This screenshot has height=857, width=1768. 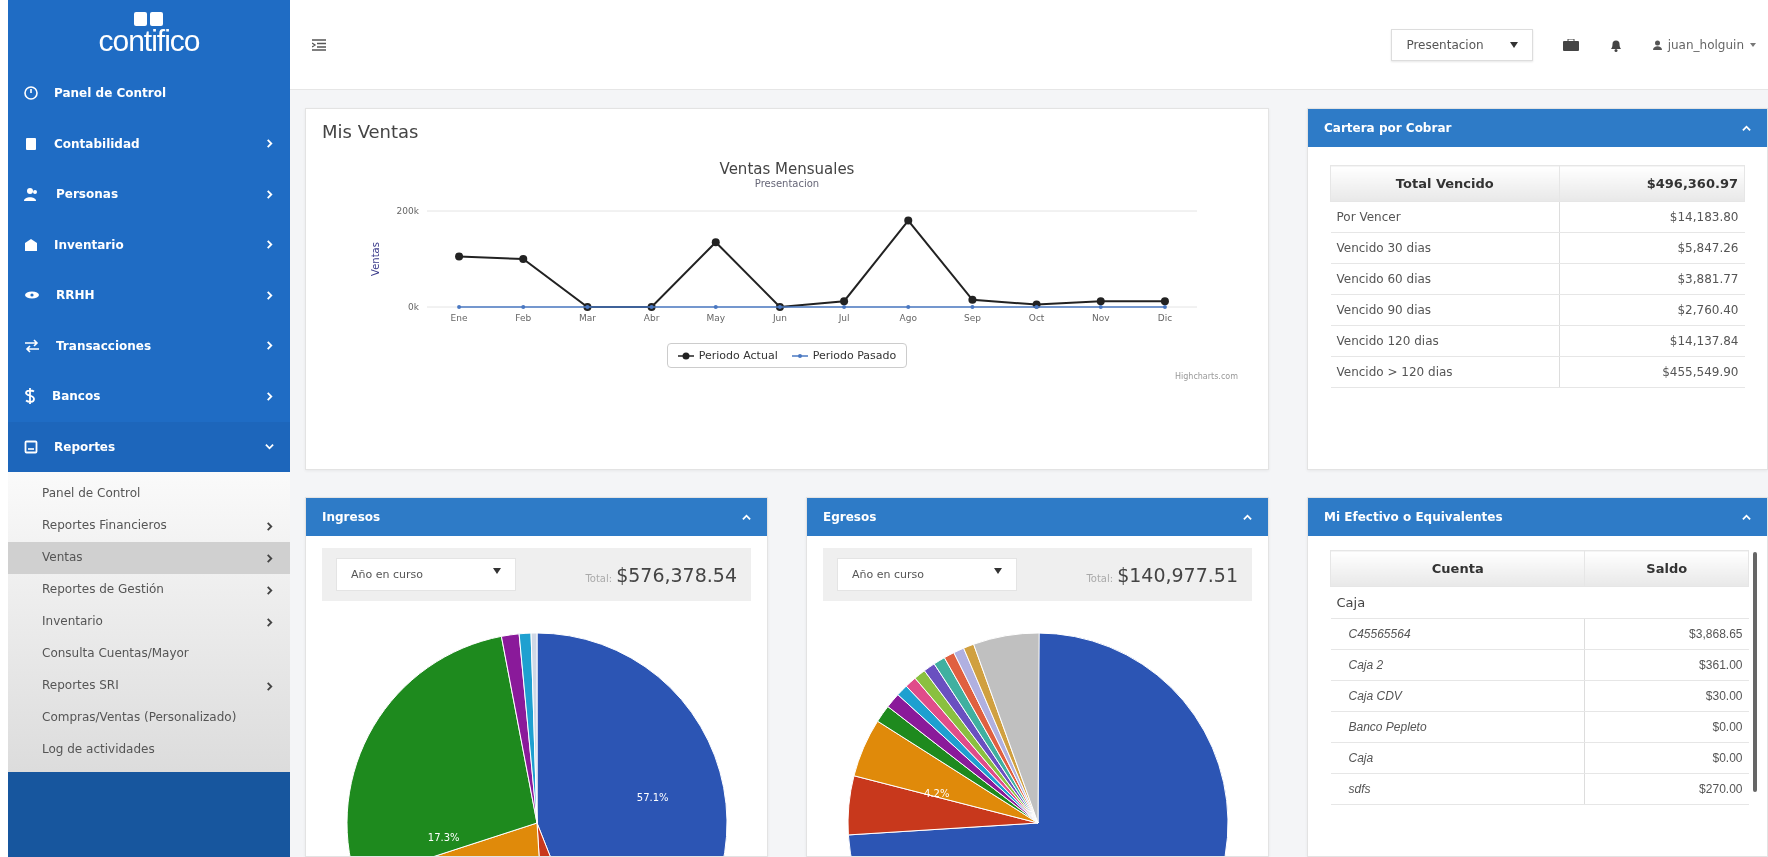 I want to click on nav-item: Reportes, so click(x=149, y=446).